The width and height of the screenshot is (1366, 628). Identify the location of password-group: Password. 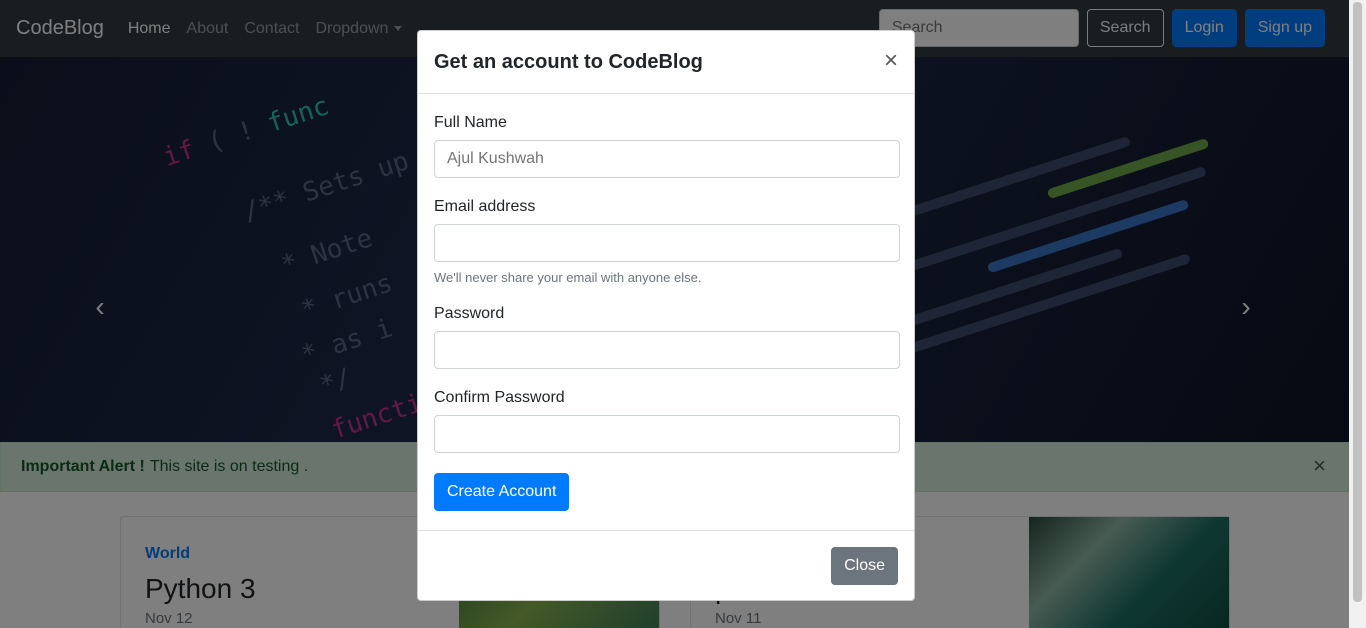
(667, 337).